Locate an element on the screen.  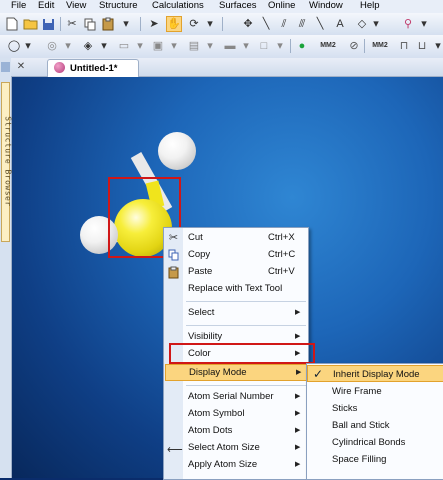
menu-item-select: Select ▶ is located at coordinates (236, 313).